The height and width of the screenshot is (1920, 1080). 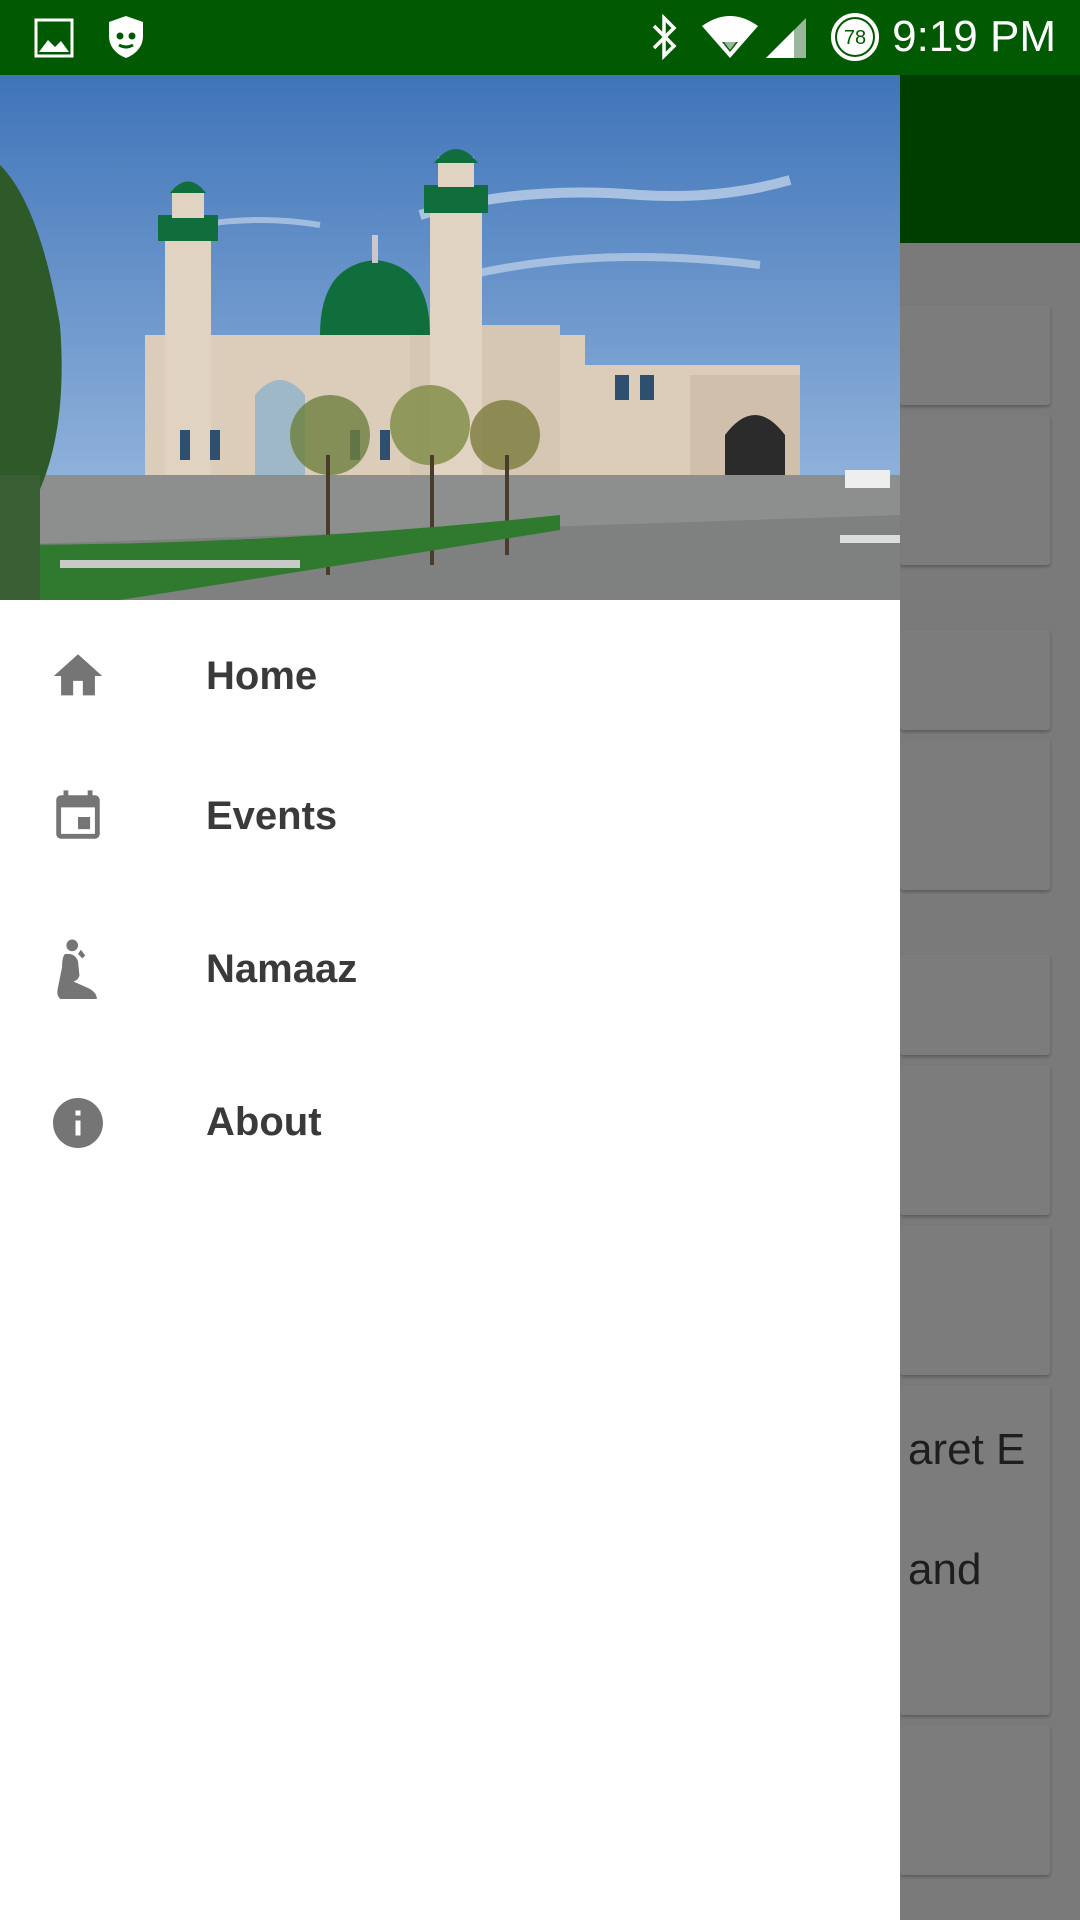 I want to click on signal-icon, so click(x=786, y=40).